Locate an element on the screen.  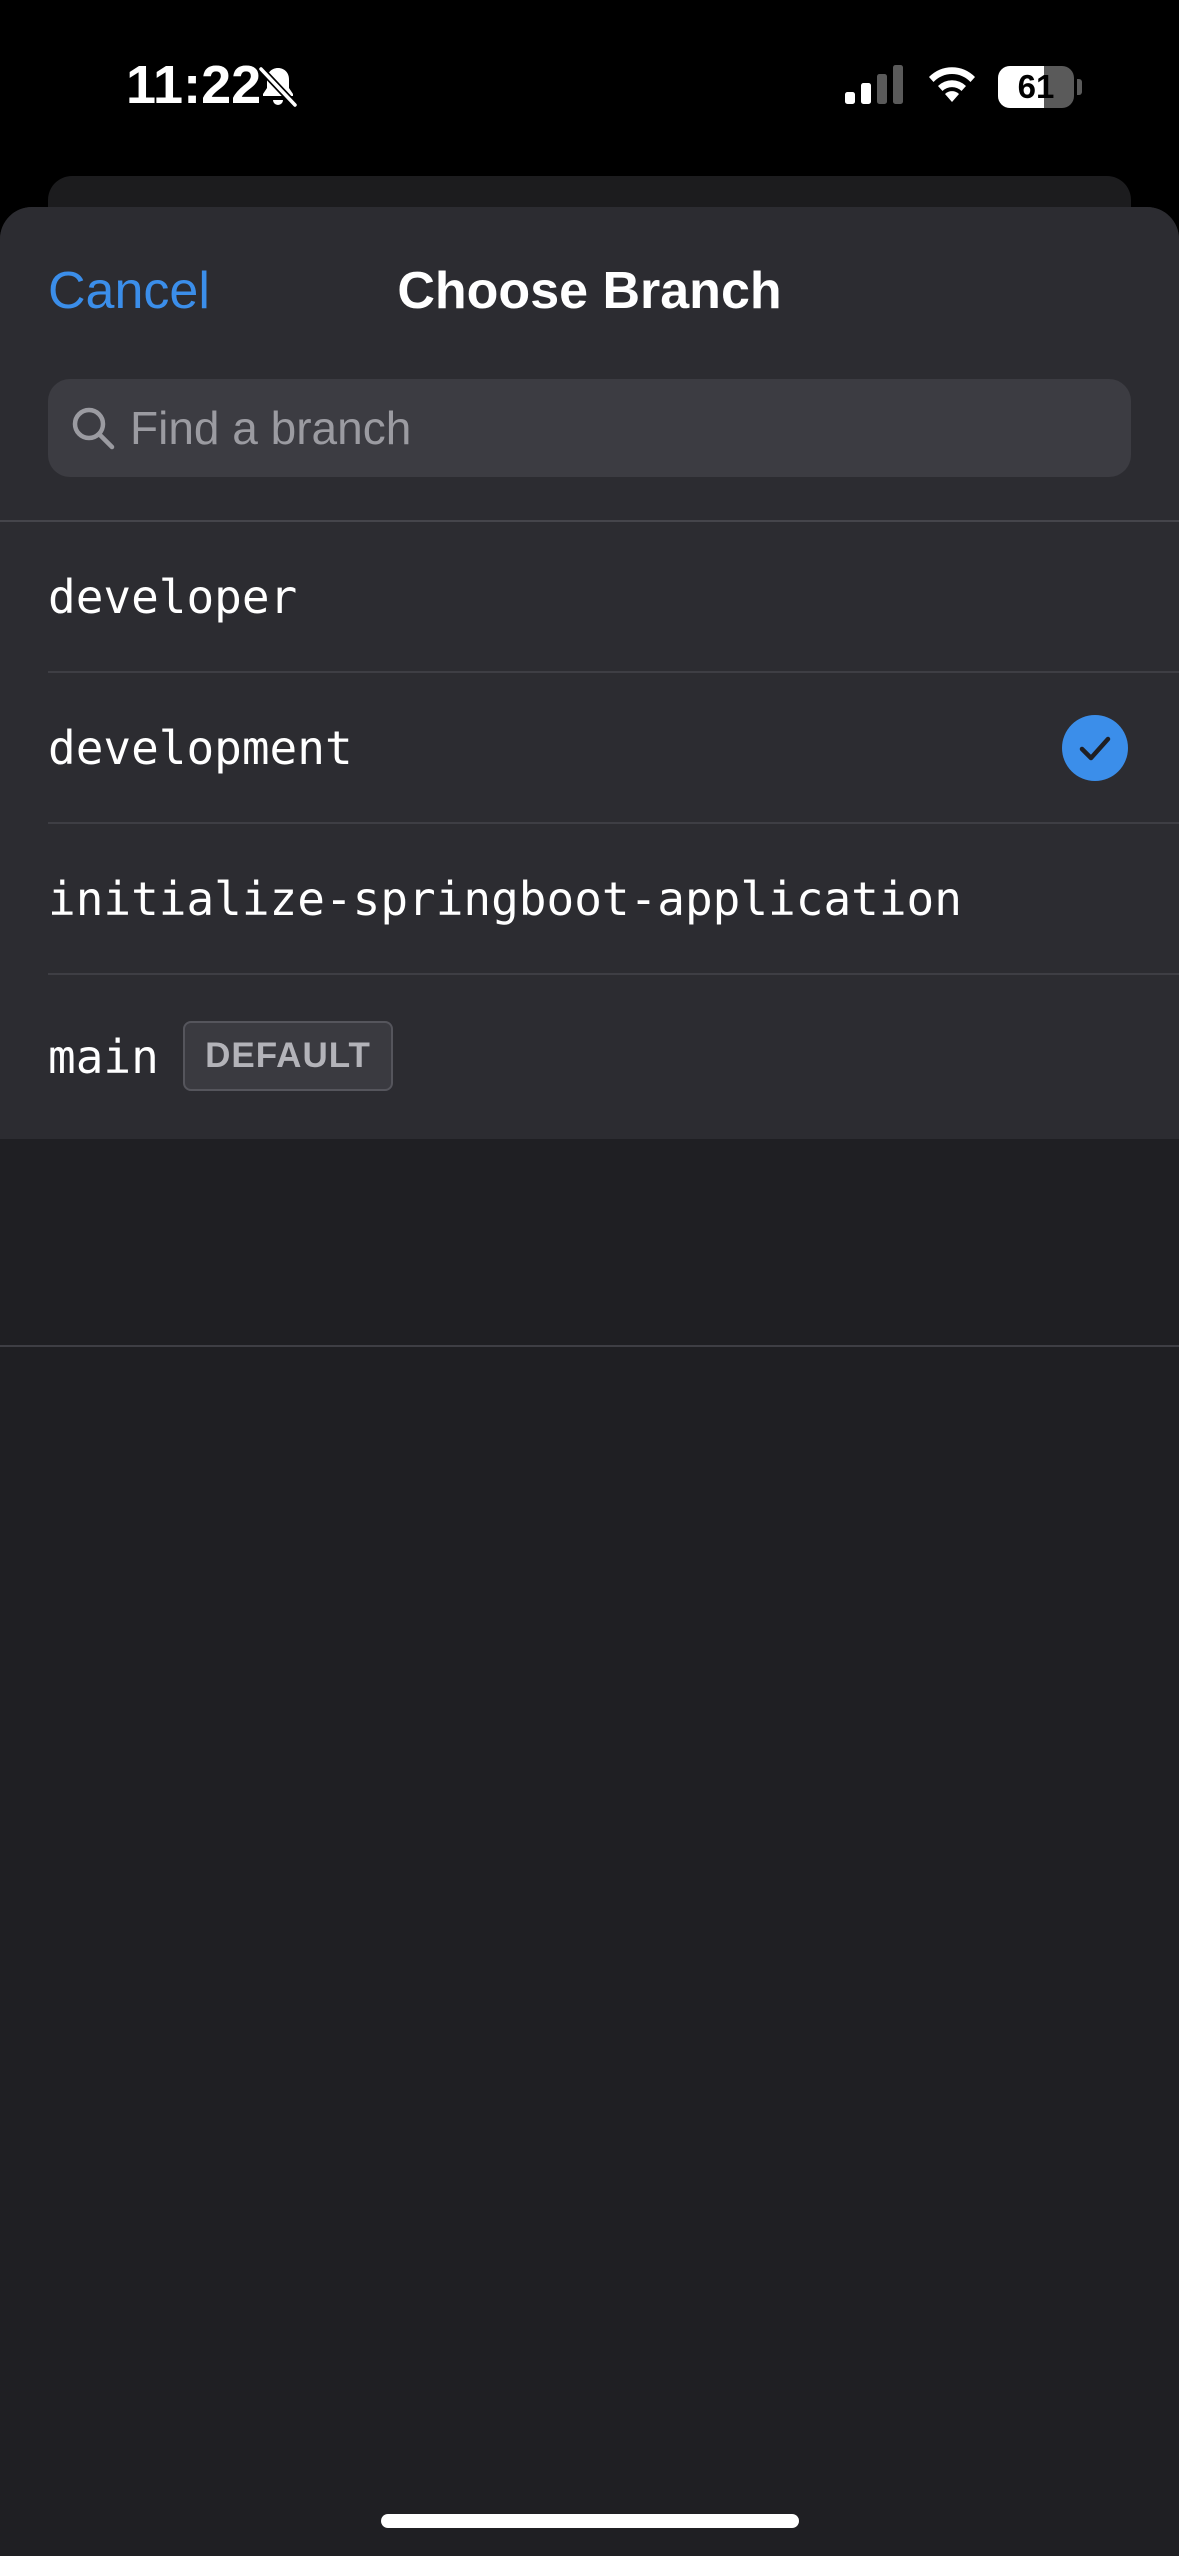
branch-row-initialize-springboot-application: initialize-springboot-application is located at coordinates (589, 899).